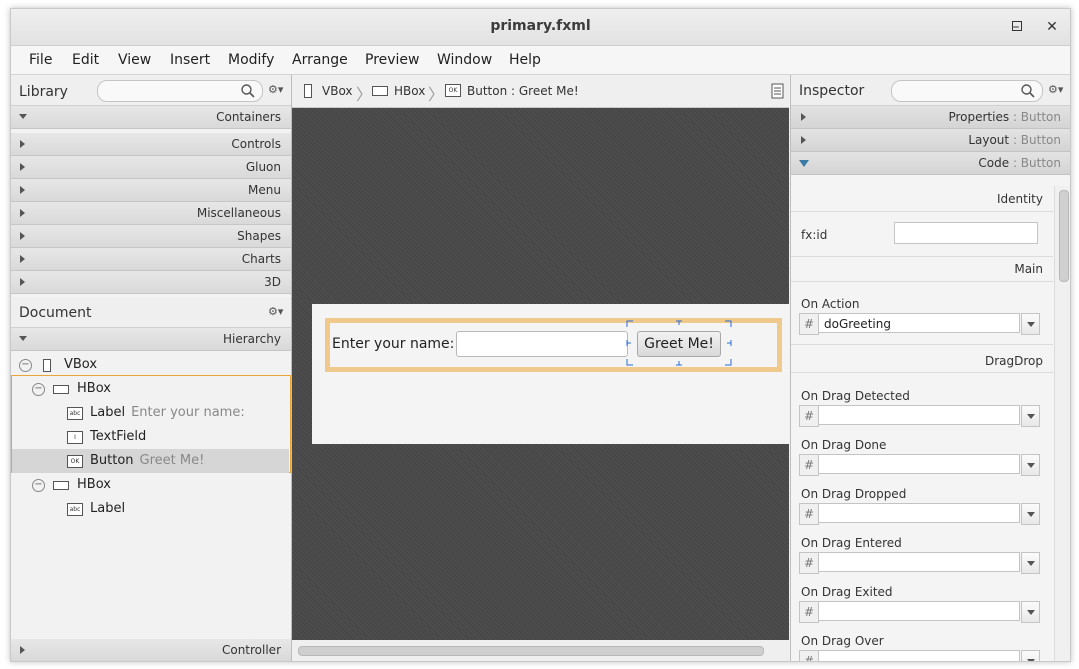 This screenshot has width=1079, height=669. I want to click on menu-file: File, so click(40, 60).